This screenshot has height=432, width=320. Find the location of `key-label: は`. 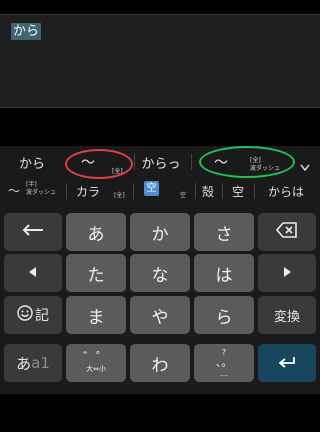

key-label: は is located at coordinates (224, 275).